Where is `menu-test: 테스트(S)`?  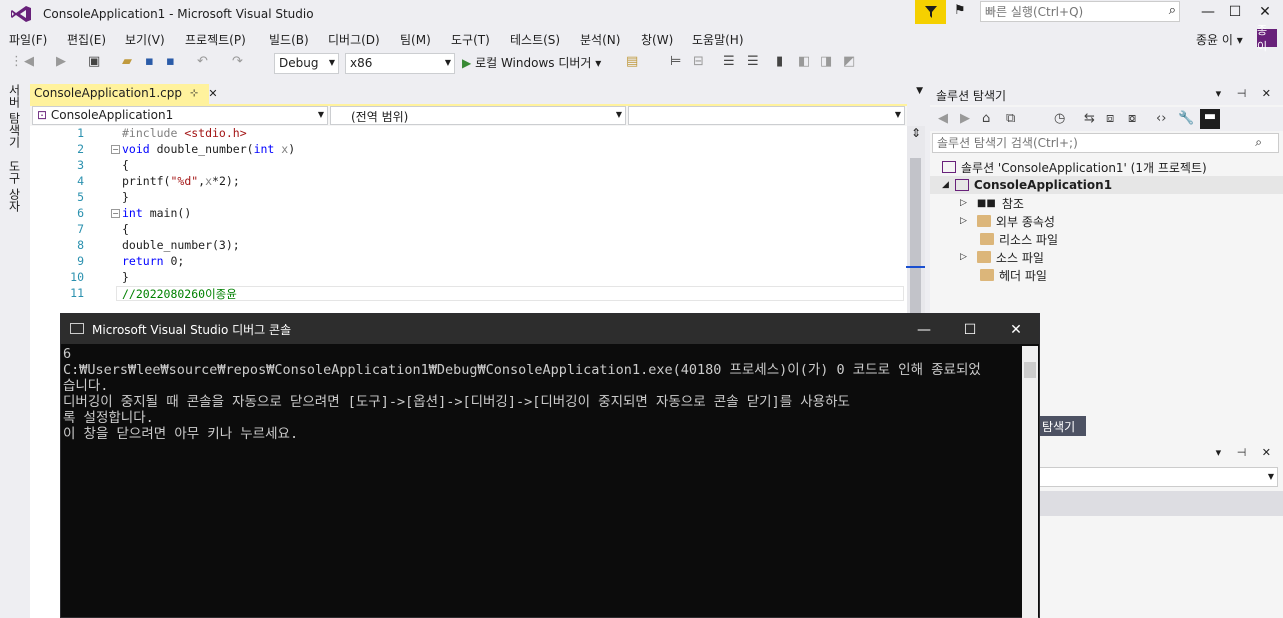
menu-test: 테스트(S) is located at coordinates (535, 39).